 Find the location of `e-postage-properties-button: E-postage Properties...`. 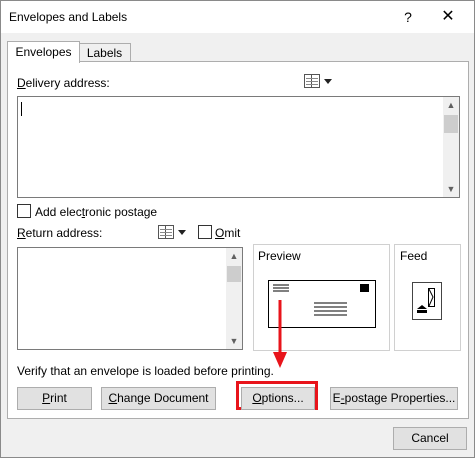

e-postage-properties-button: E-postage Properties... is located at coordinates (394, 398).